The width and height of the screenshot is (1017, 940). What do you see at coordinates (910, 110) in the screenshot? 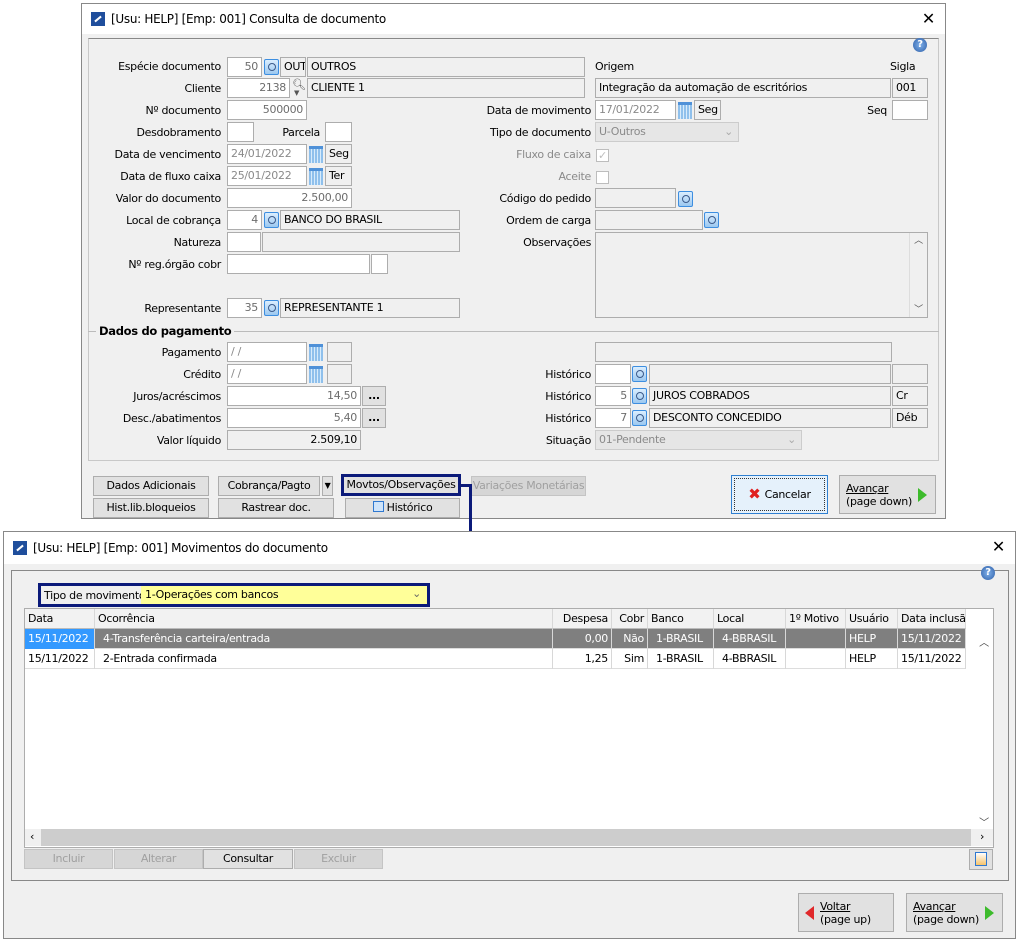
I see `seq-input` at bounding box center [910, 110].